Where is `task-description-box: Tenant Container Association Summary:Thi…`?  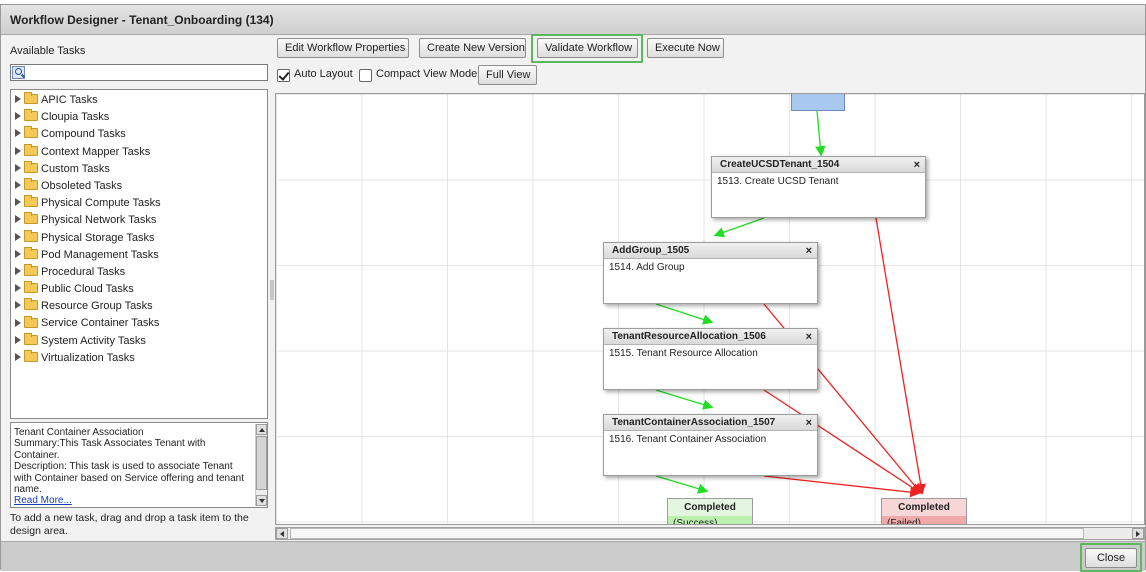
task-description-box: Tenant Container Association Summary:Thi… is located at coordinates (139, 465).